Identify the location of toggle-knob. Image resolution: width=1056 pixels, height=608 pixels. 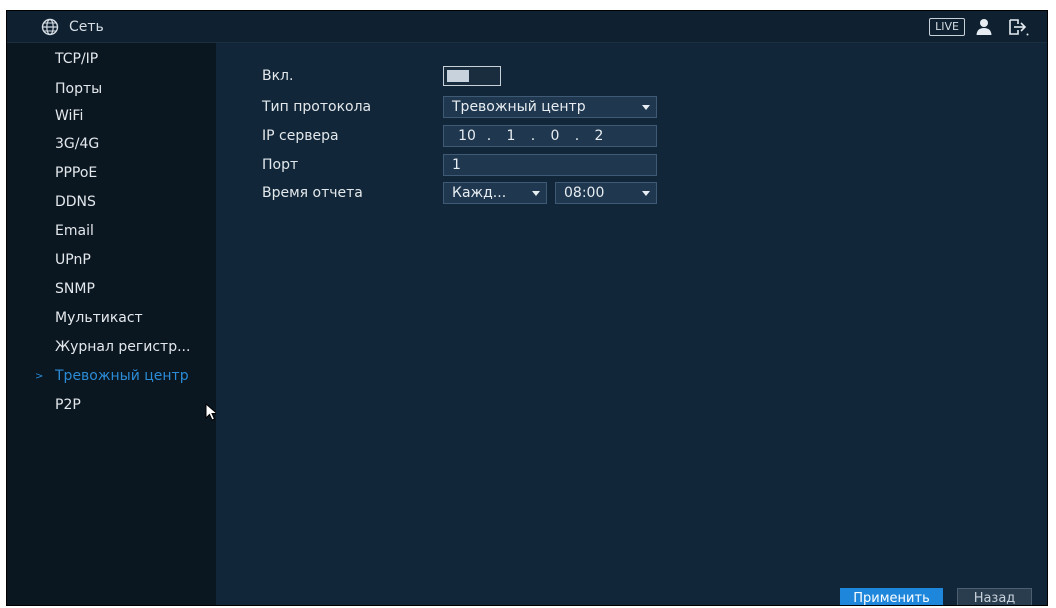
(458, 76).